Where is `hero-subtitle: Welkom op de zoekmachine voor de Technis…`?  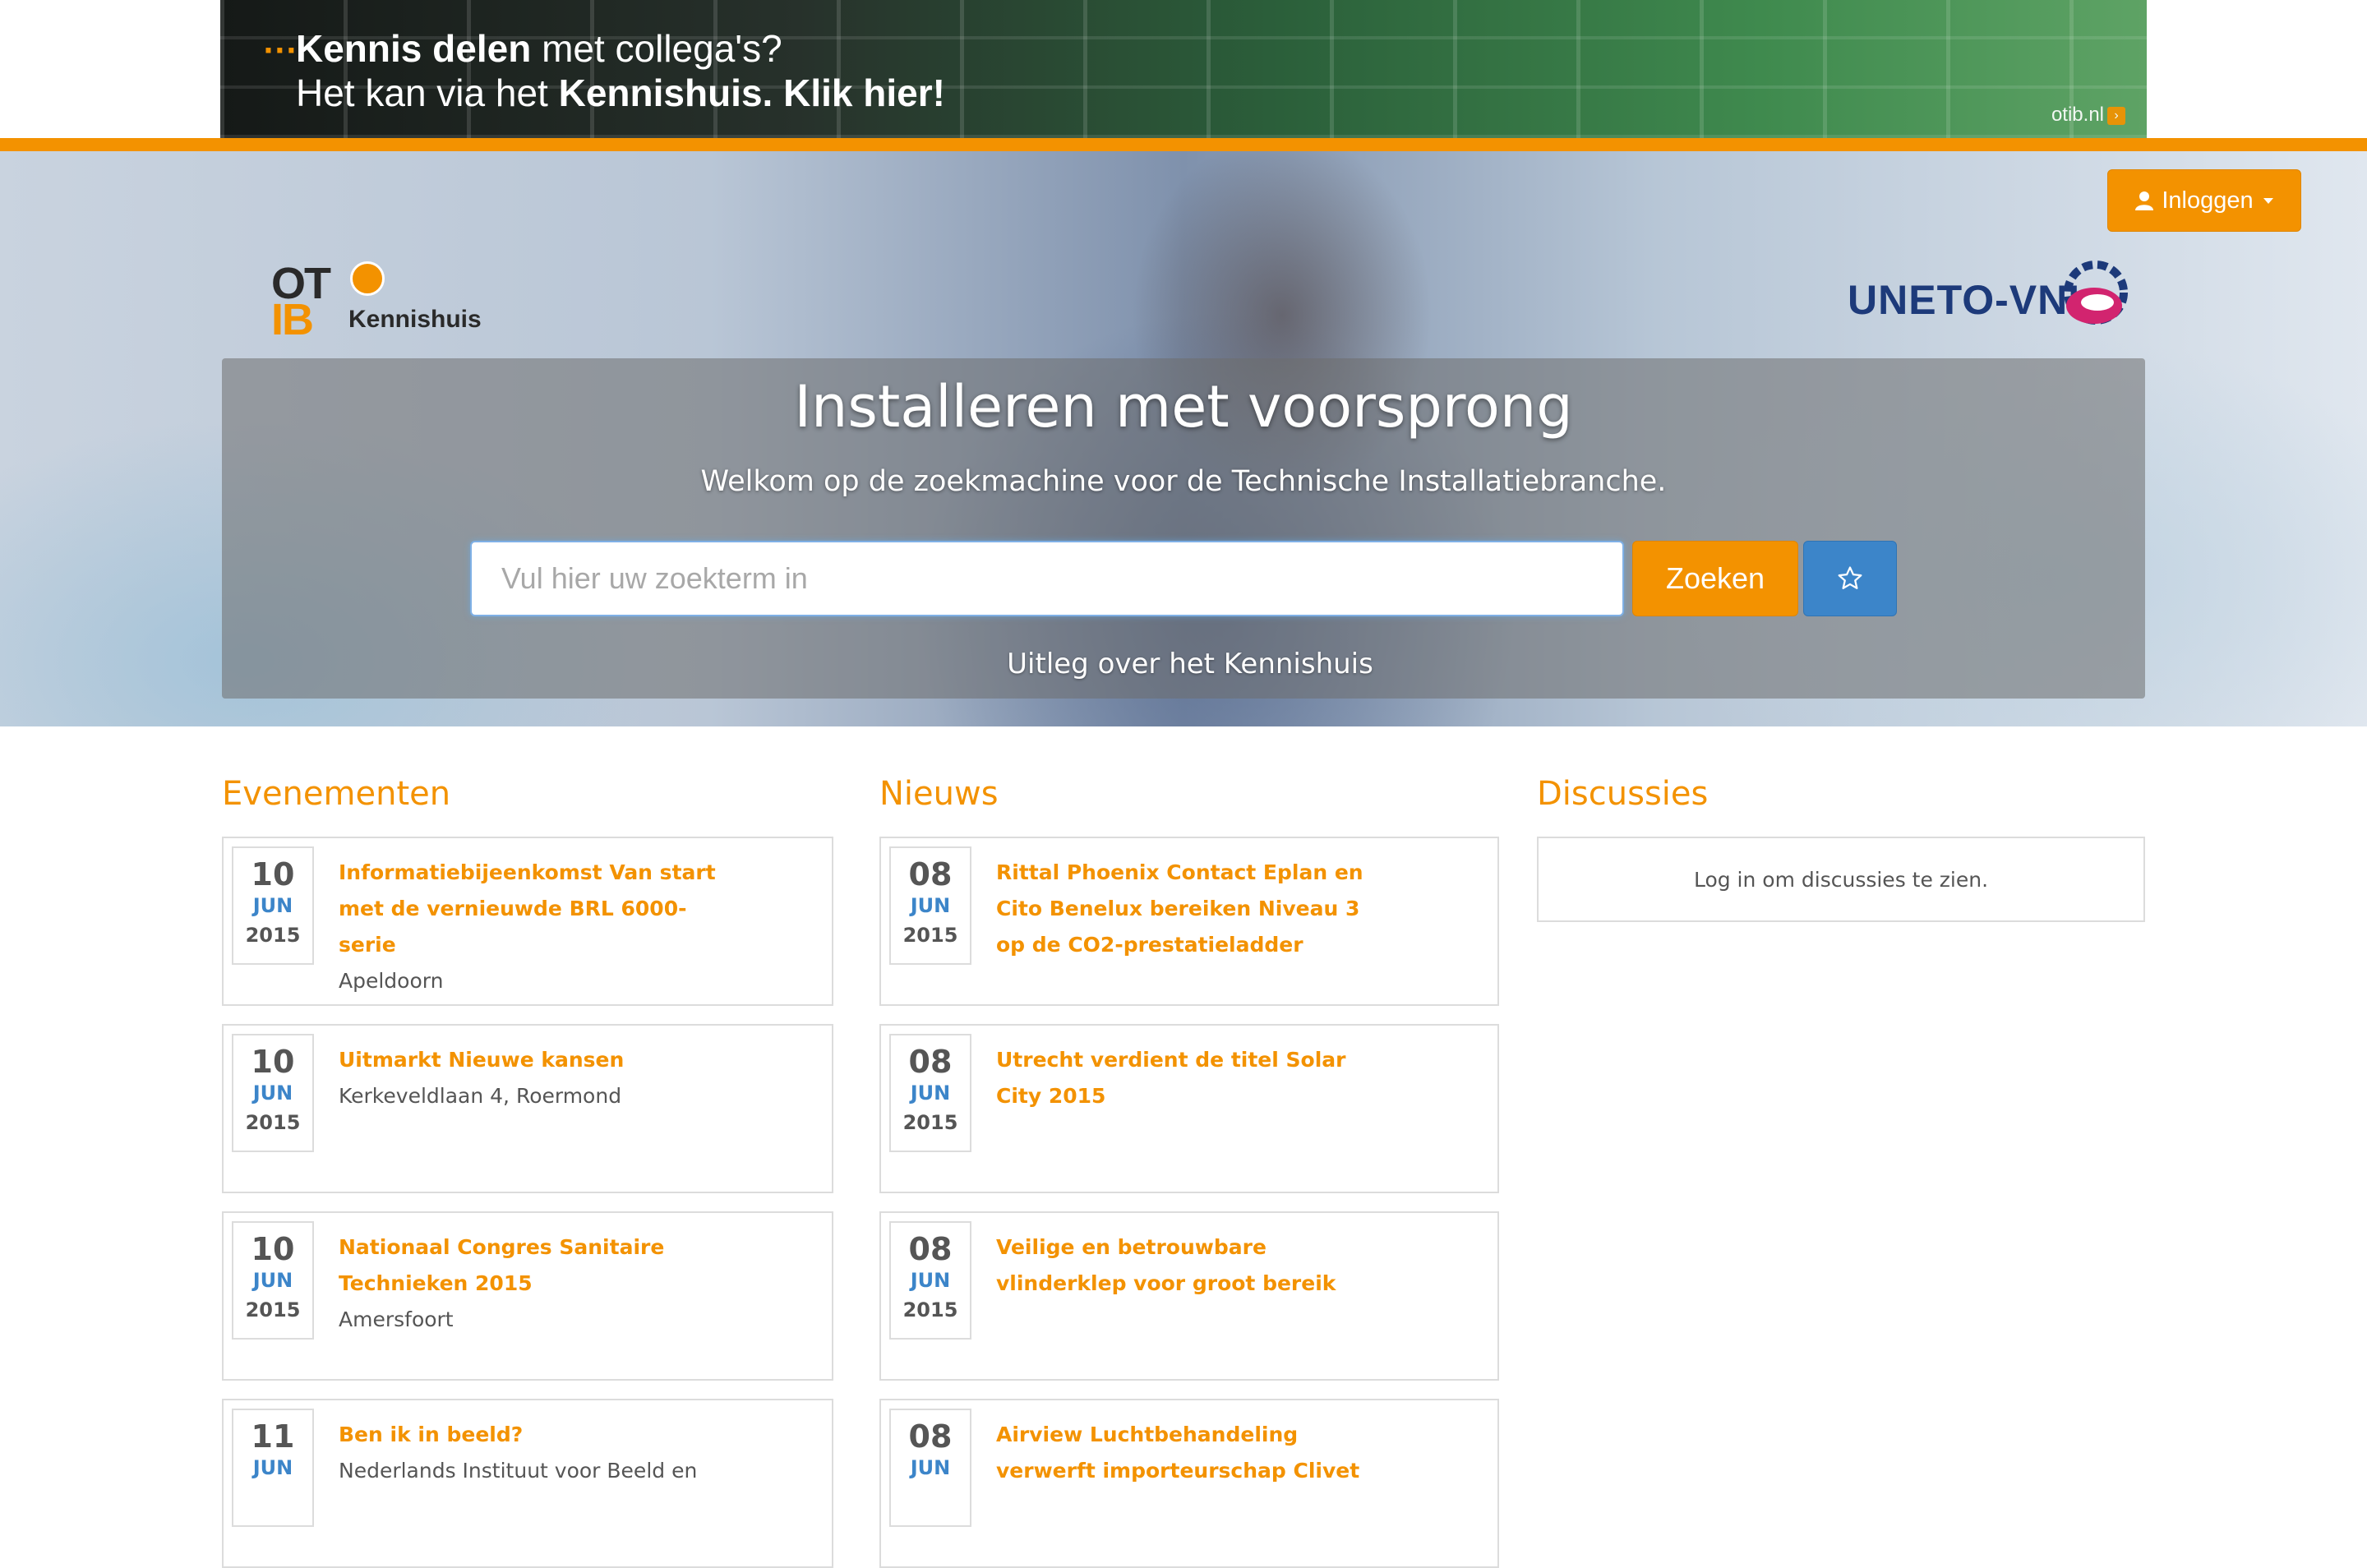
hero-subtitle: Welkom op de zoekmachine voor de Technis… is located at coordinates (1183, 481).